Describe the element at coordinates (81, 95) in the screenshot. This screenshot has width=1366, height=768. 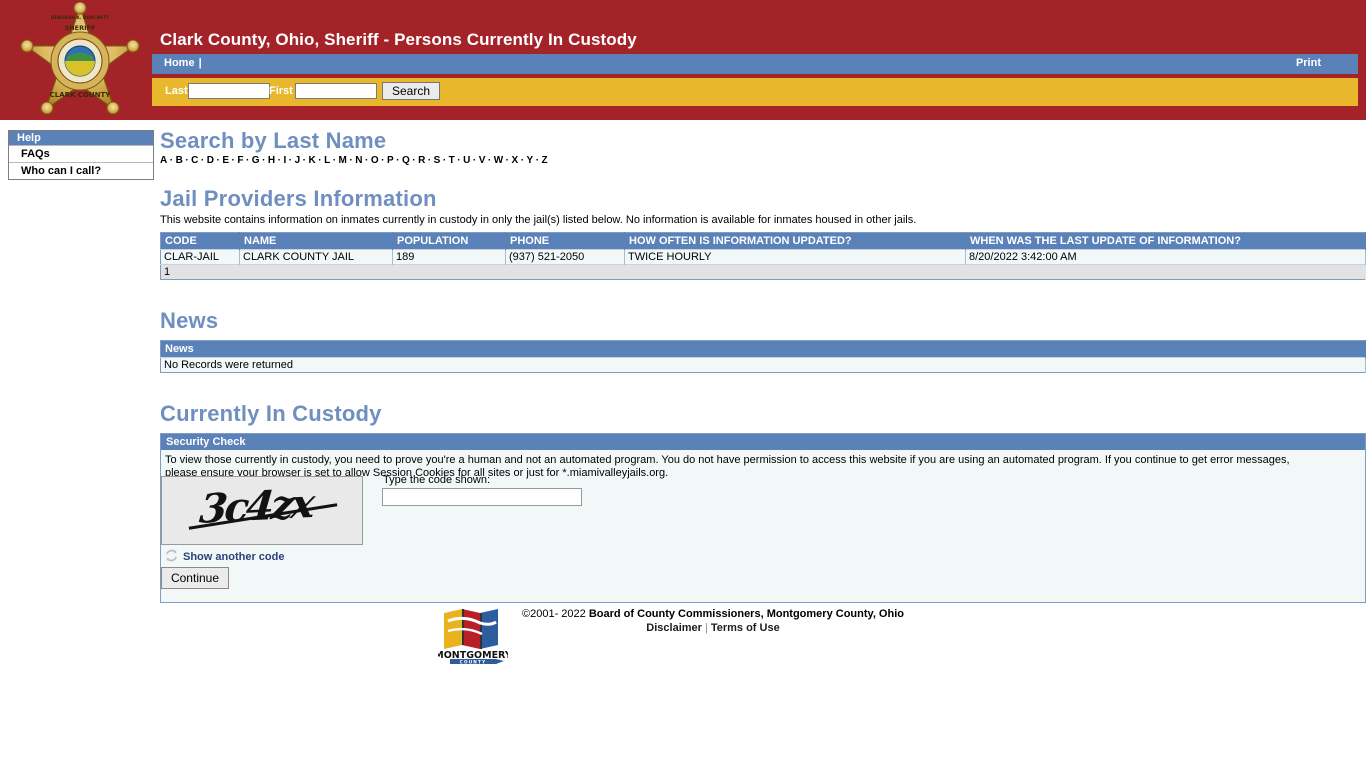
I see `svg-text: CLARK COUNTY` at that location.